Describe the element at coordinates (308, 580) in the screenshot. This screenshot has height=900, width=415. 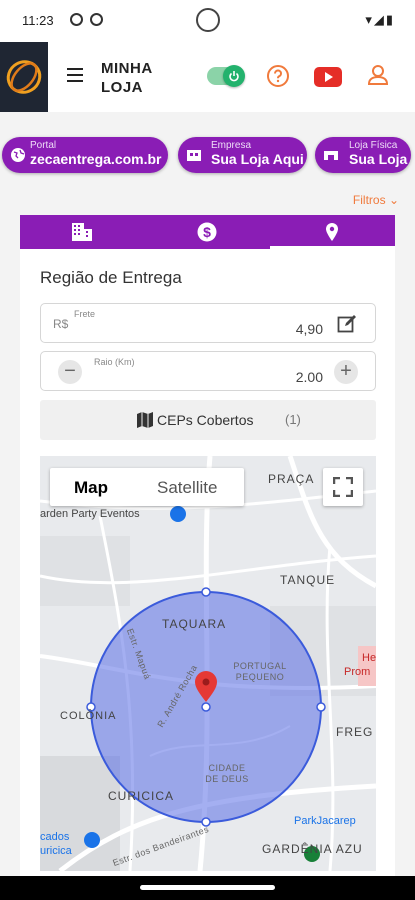
I see `map-label: TANQUE` at that location.